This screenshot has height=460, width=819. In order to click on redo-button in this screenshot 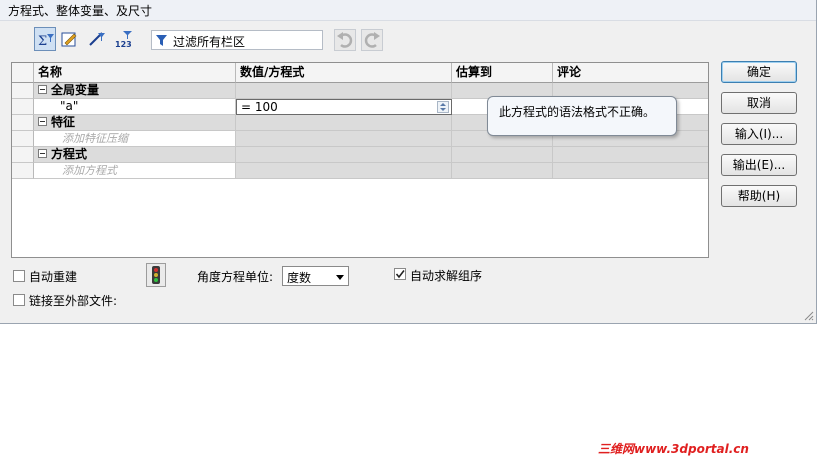, I will do `click(372, 40)`.